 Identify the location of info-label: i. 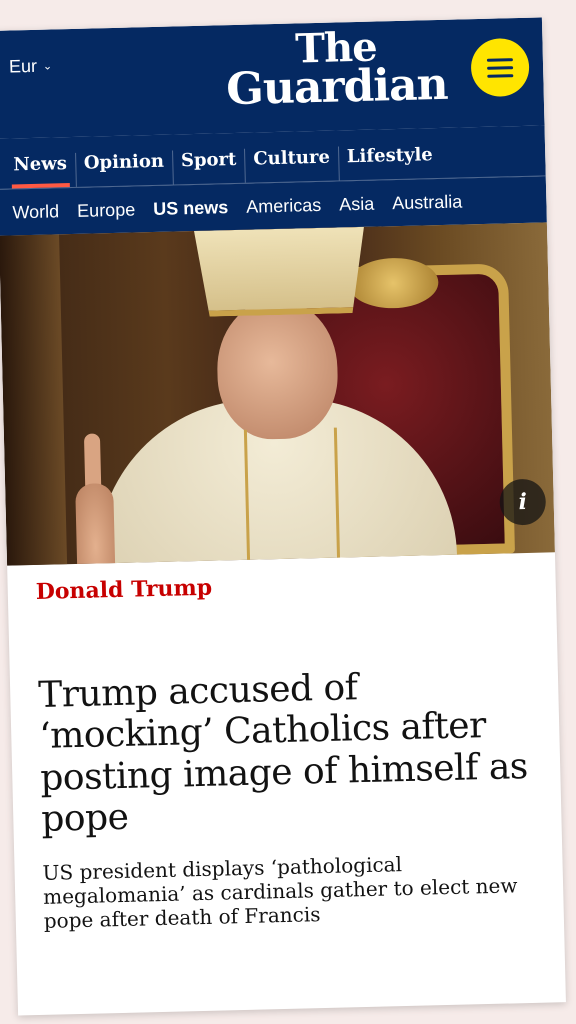
(523, 502).